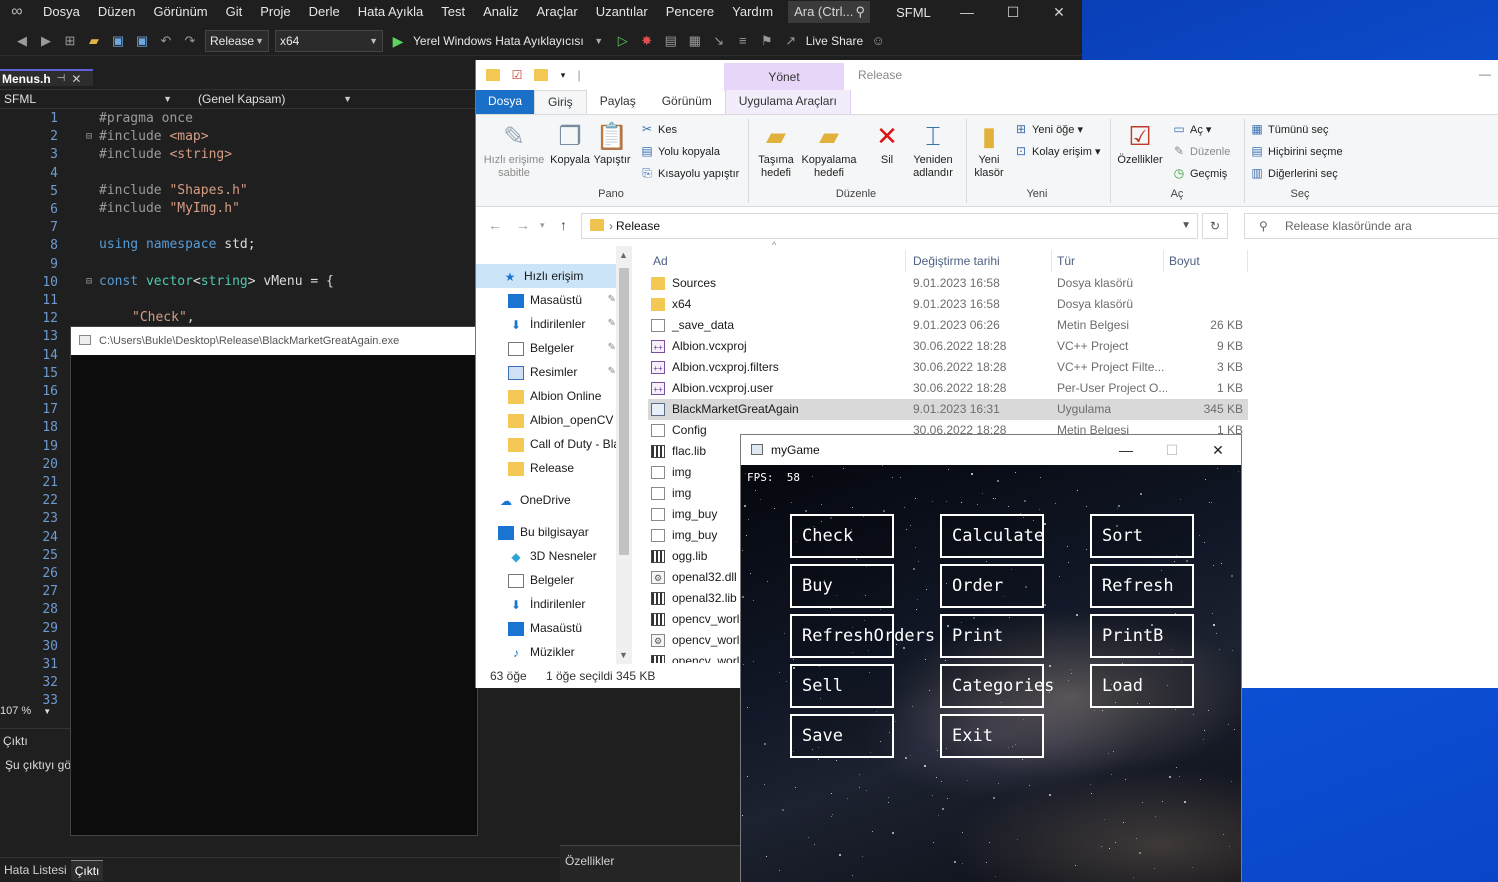 This screenshot has width=1498, height=882. What do you see at coordinates (1142, 536) in the screenshot?
I see `game-button-sort: Sort` at bounding box center [1142, 536].